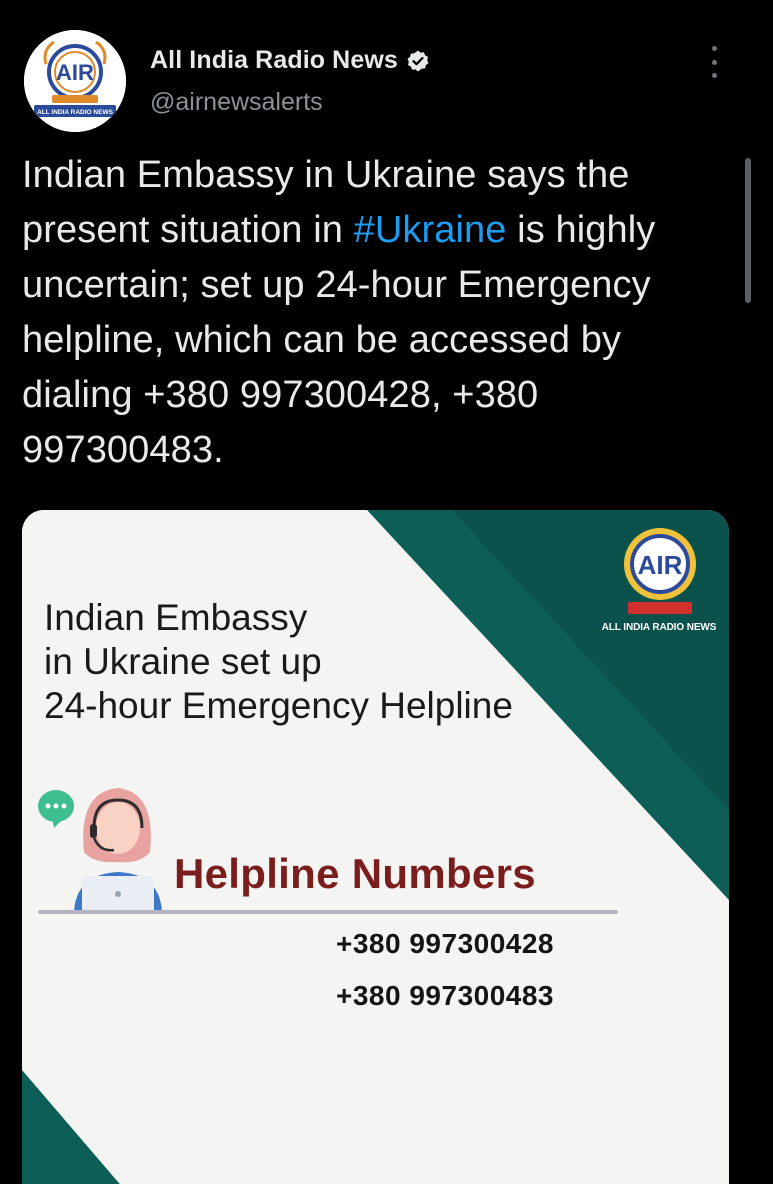 The width and height of the screenshot is (773, 1184). Describe the element at coordinates (278, 705) in the screenshot. I see `card-title-line: 24-hour Emergency Helpline` at that location.